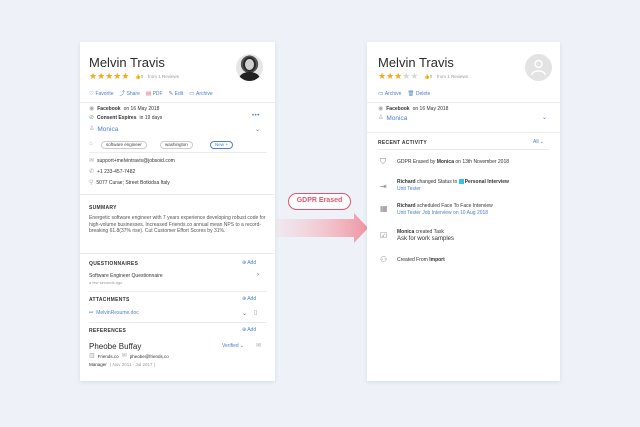 The height and width of the screenshot is (427, 640). Describe the element at coordinates (249, 299) in the screenshot. I see `add-attachment-button: ⊕ Add` at that location.